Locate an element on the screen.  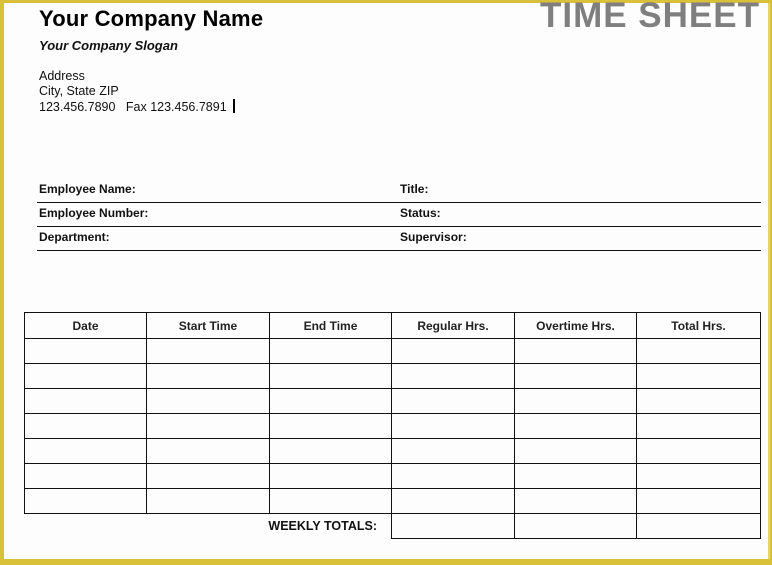
info-row: Department: Supervisor: is located at coordinates (399, 239).